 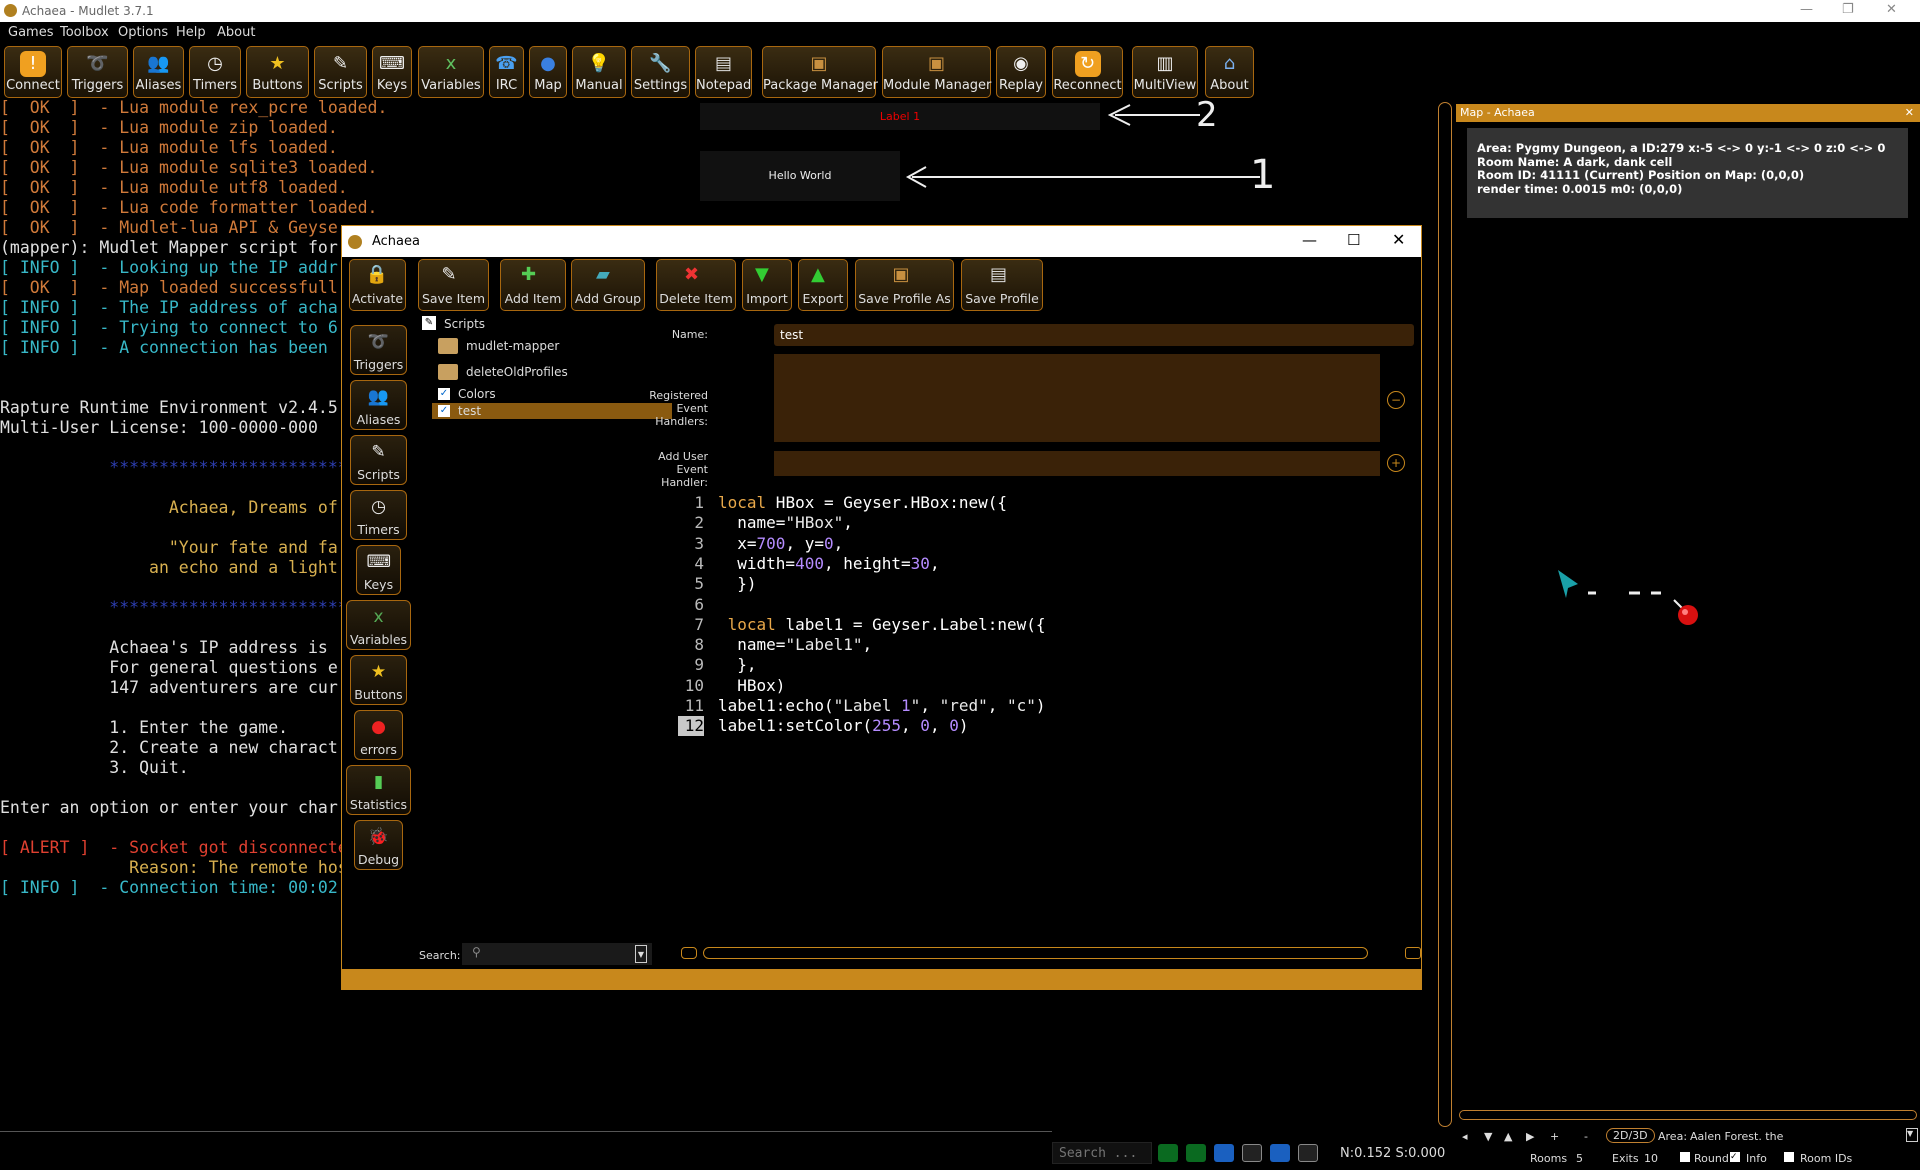 What do you see at coordinates (464, 324) in the screenshot?
I see `tree-root: Scripts` at bounding box center [464, 324].